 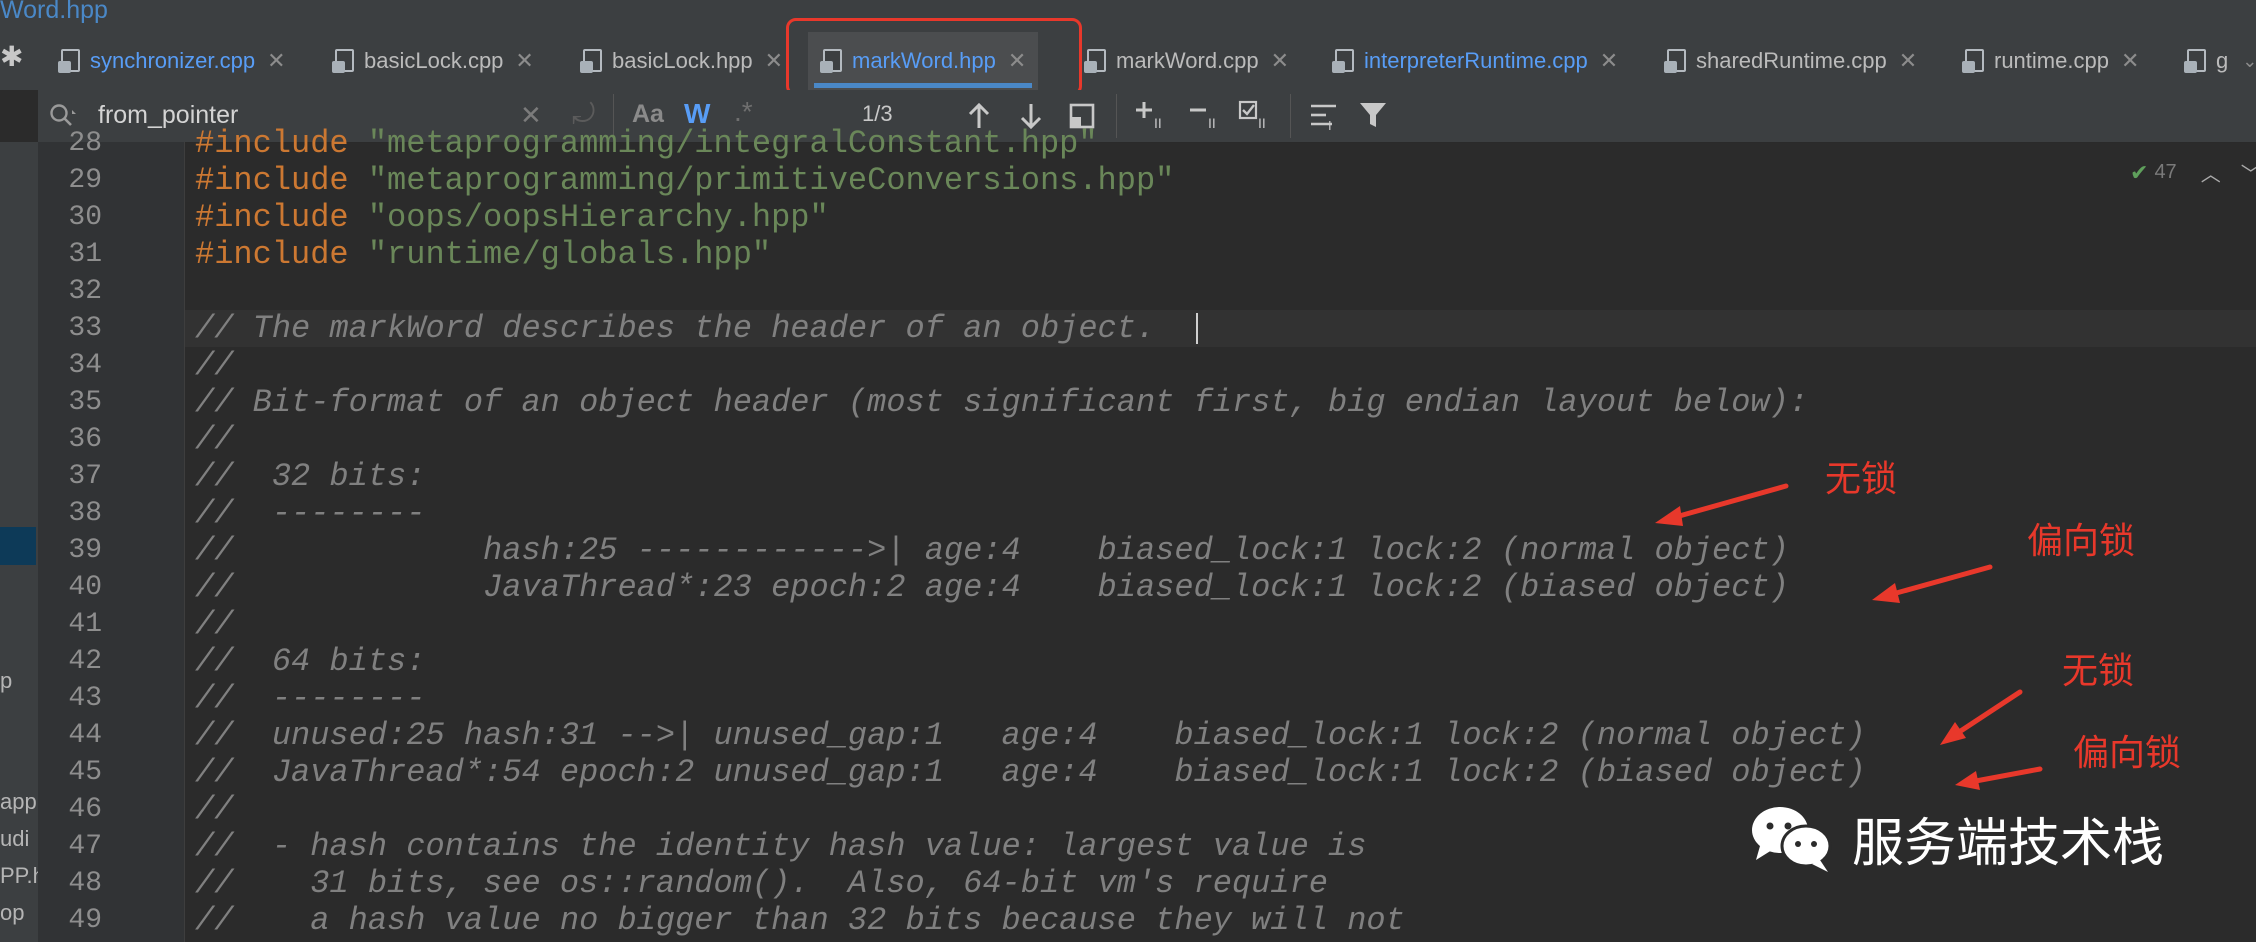 What do you see at coordinates (2008, 843) in the screenshot?
I see `watermark-text: 服务端技术栈` at bounding box center [2008, 843].